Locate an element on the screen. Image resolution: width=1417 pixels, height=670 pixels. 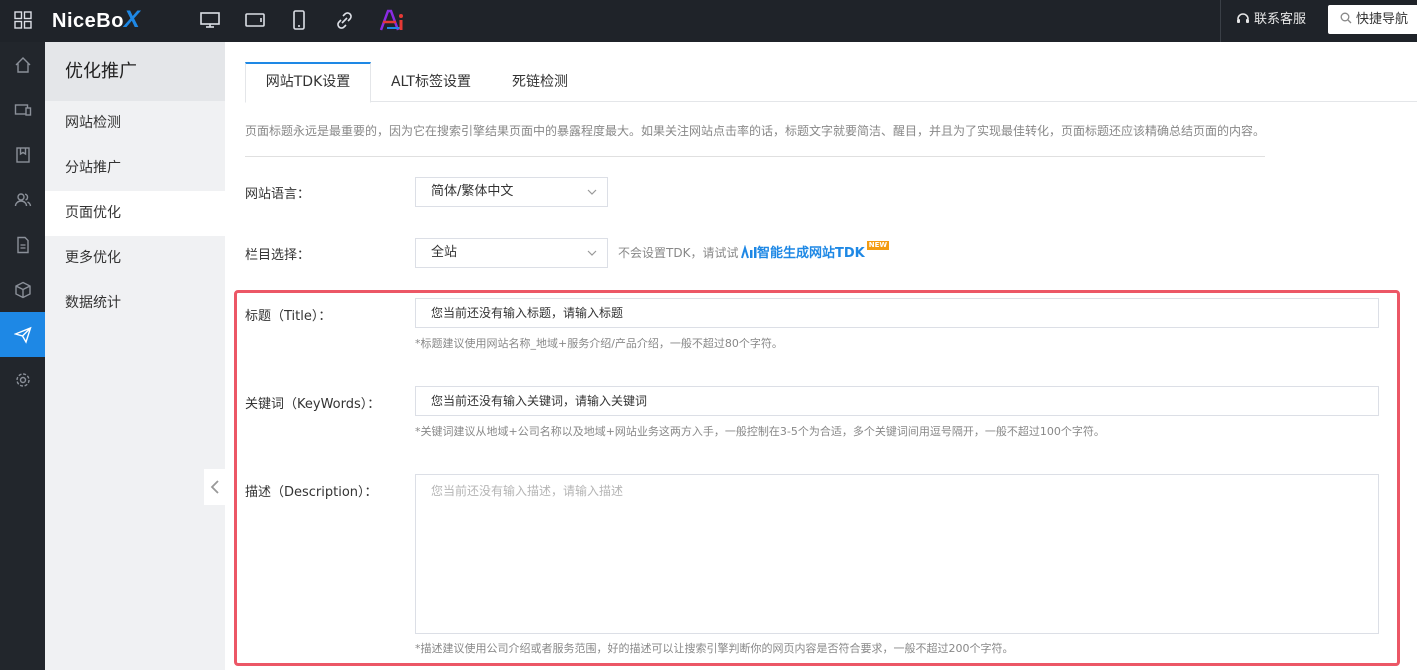
rail-devices is located at coordinates (22, 109).